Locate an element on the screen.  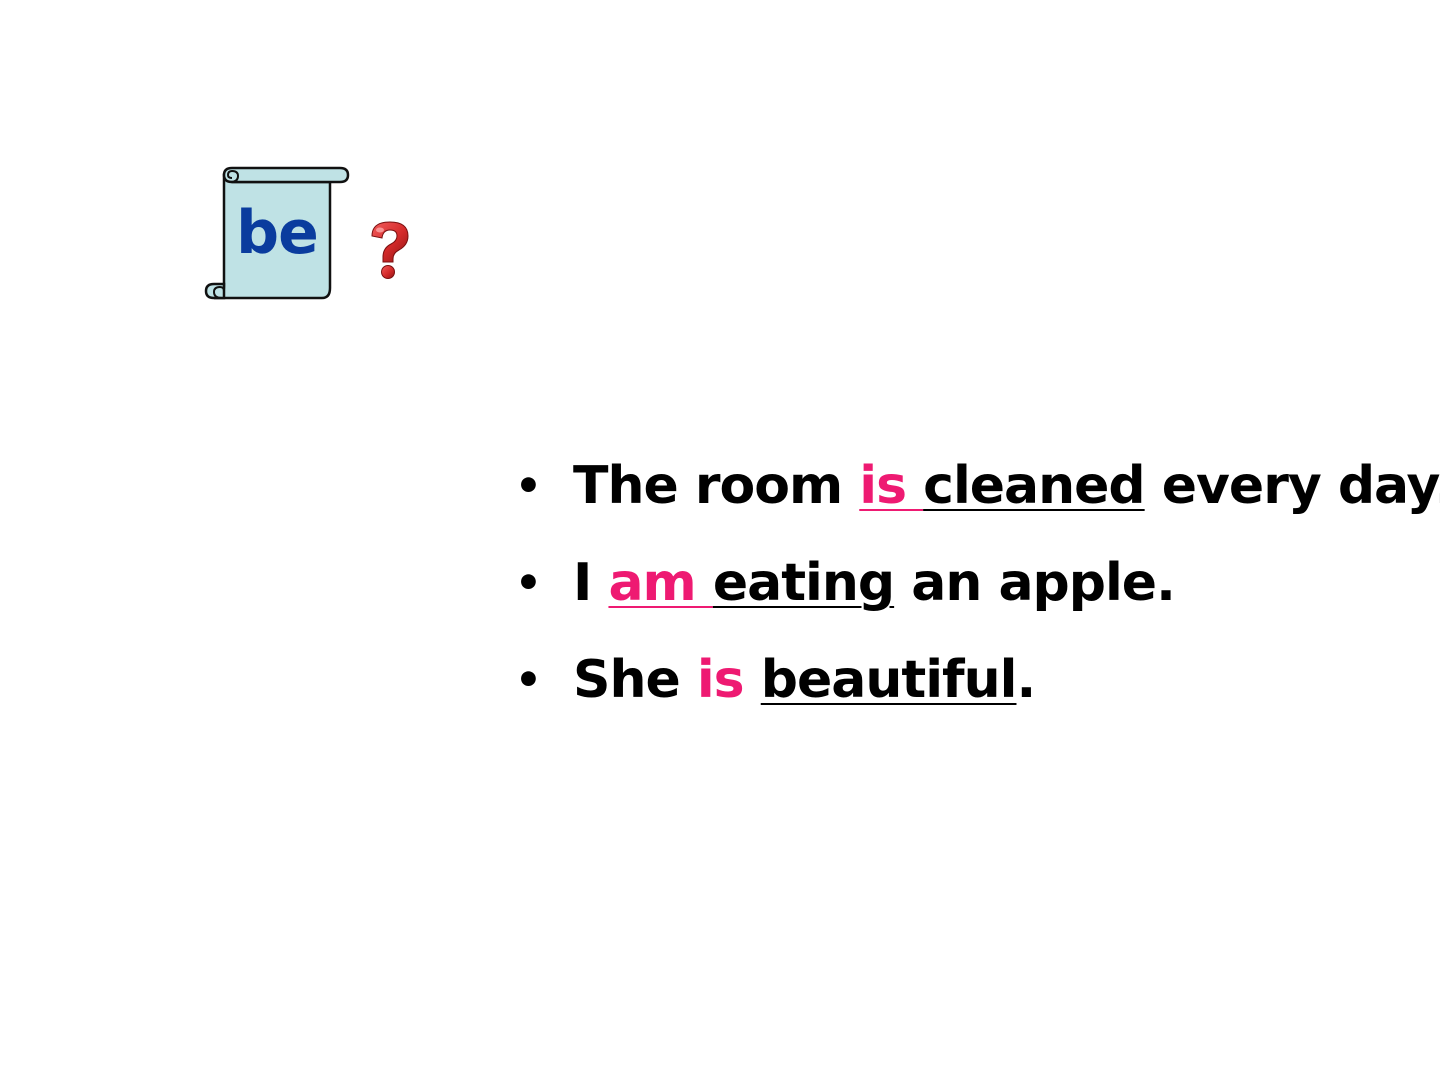
sentence-before: She is located at coordinates (635, 680).